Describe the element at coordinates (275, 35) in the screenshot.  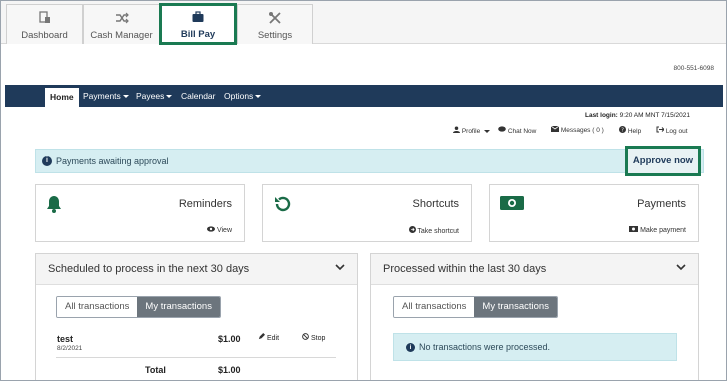
I see `tab-settings-label: Settings` at that location.